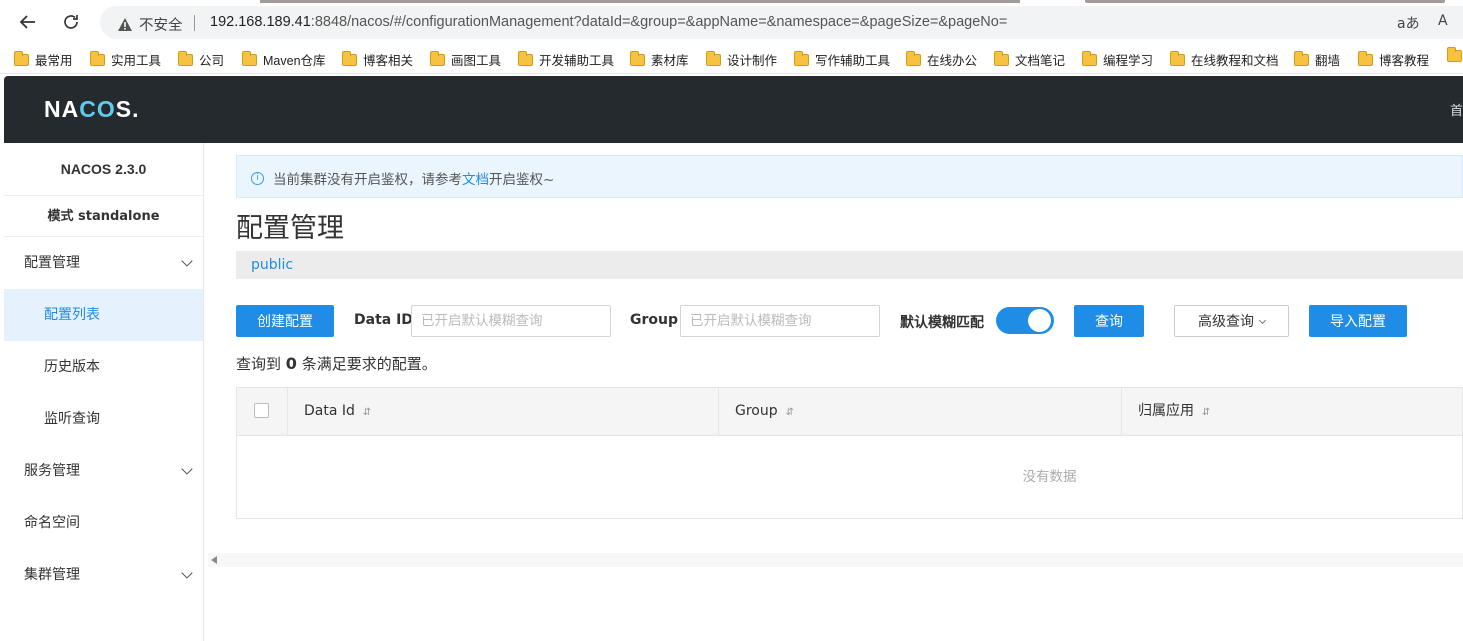 The height and width of the screenshot is (641, 1463). I want to click on sidebar-group-service: 服务管理, so click(103, 471).